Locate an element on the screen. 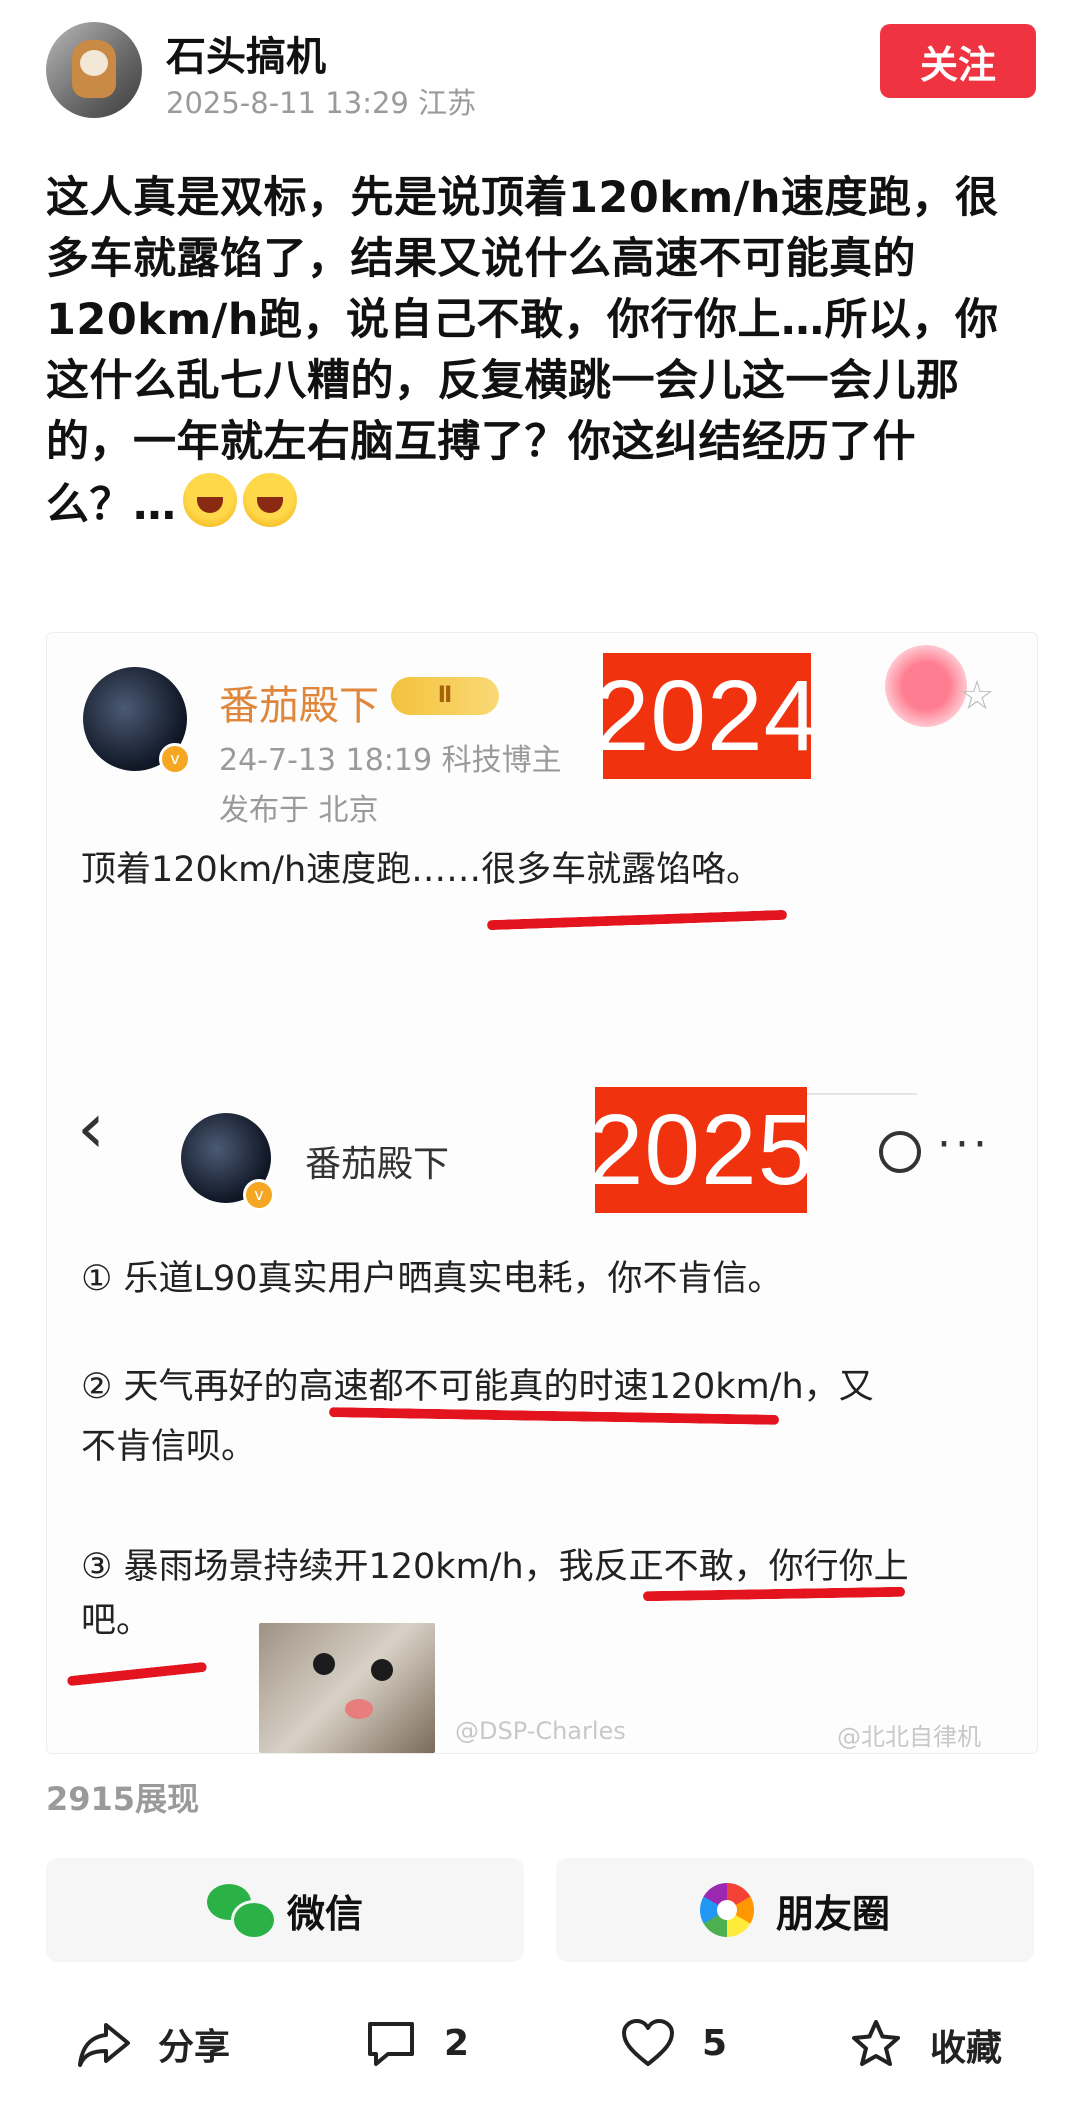 The height and width of the screenshot is (2110, 1080). gift-icon is located at coordinates (926, 686).